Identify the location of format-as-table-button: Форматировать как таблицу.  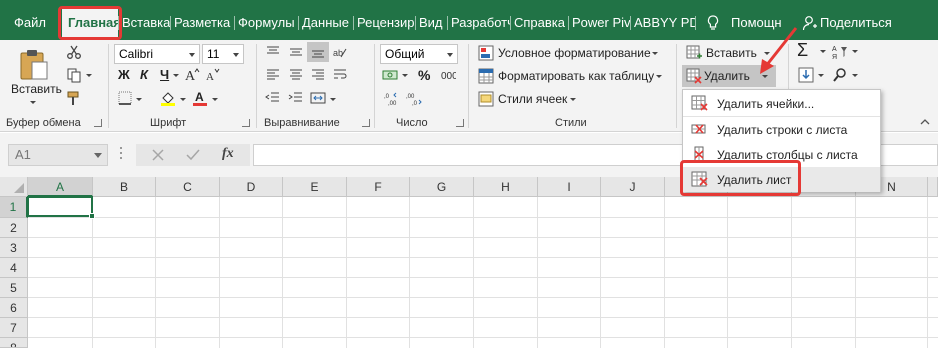
(571, 77).